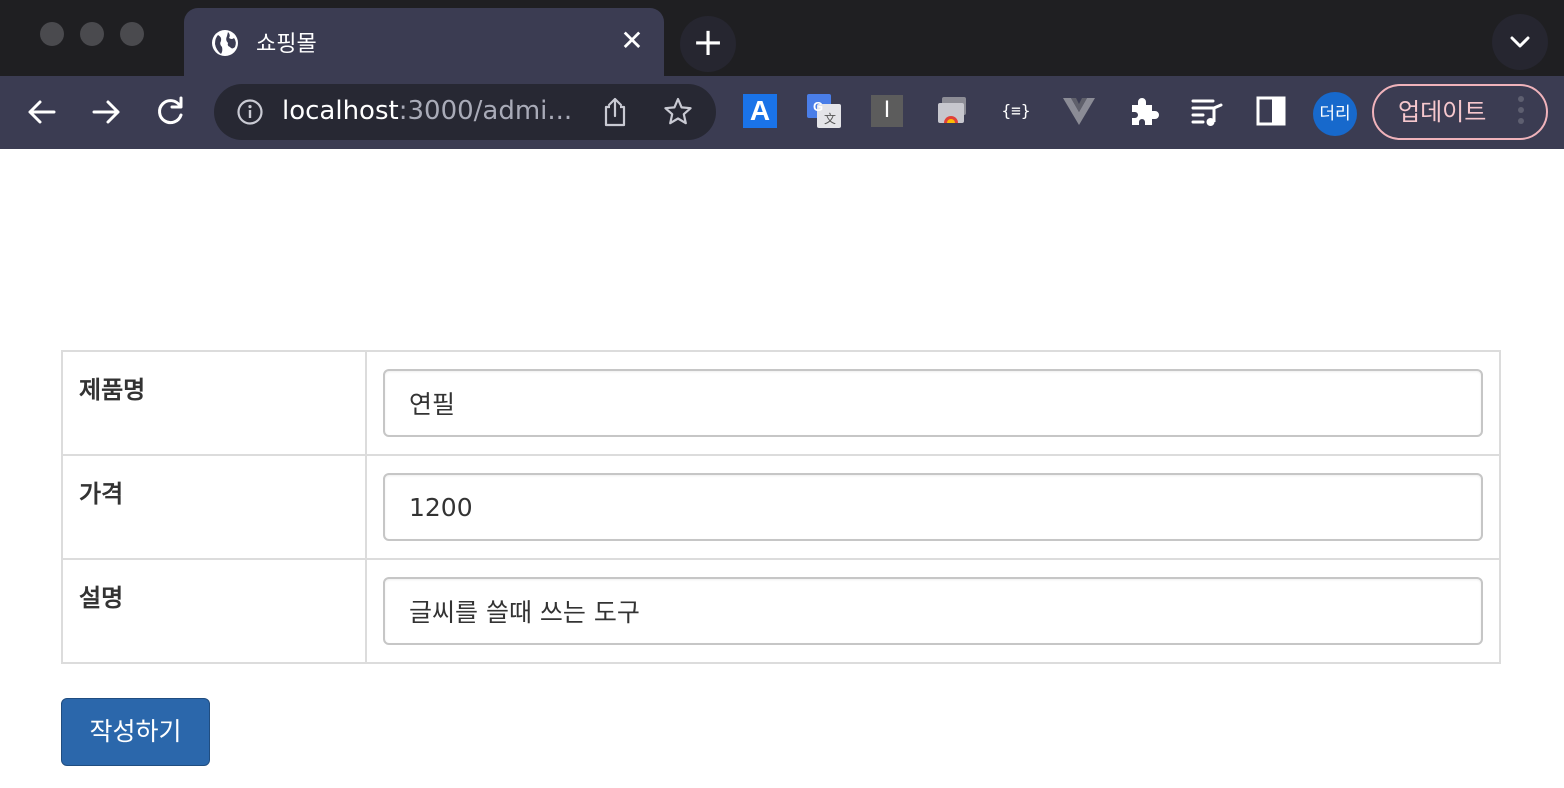 The width and height of the screenshot is (1564, 788). Describe the element at coordinates (1016, 111) in the screenshot. I see `json-viewer-icon: {≡}` at that location.